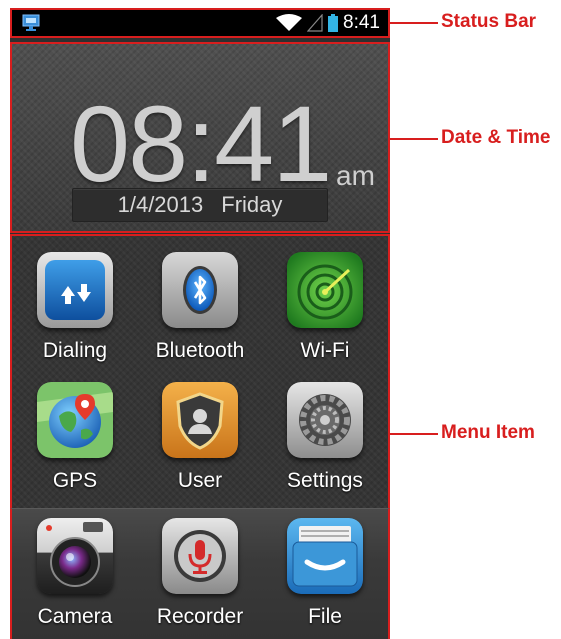  I want to click on user-shield-icon, so click(200, 420).